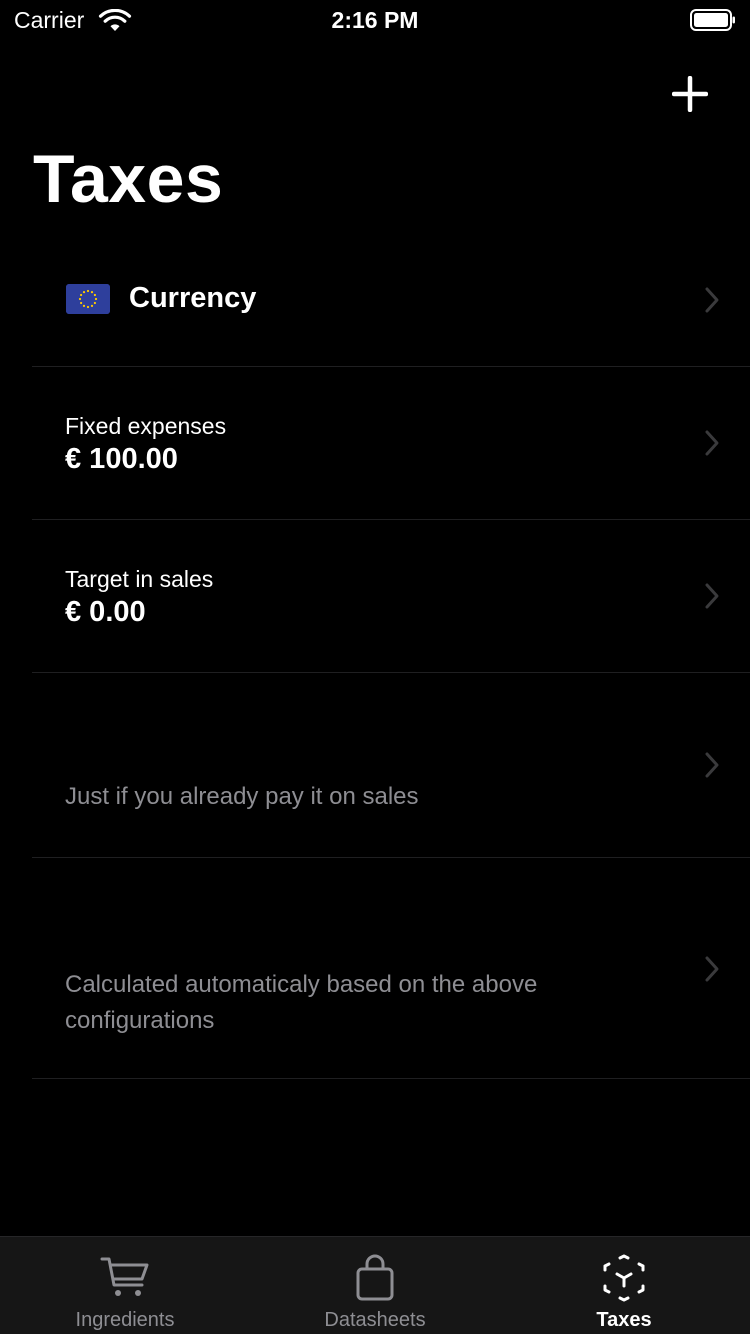 The image size is (750, 1334). Describe the element at coordinates (624, 1320) in the screenshot. I see `tab-taxes-label: Taxes` at that location.